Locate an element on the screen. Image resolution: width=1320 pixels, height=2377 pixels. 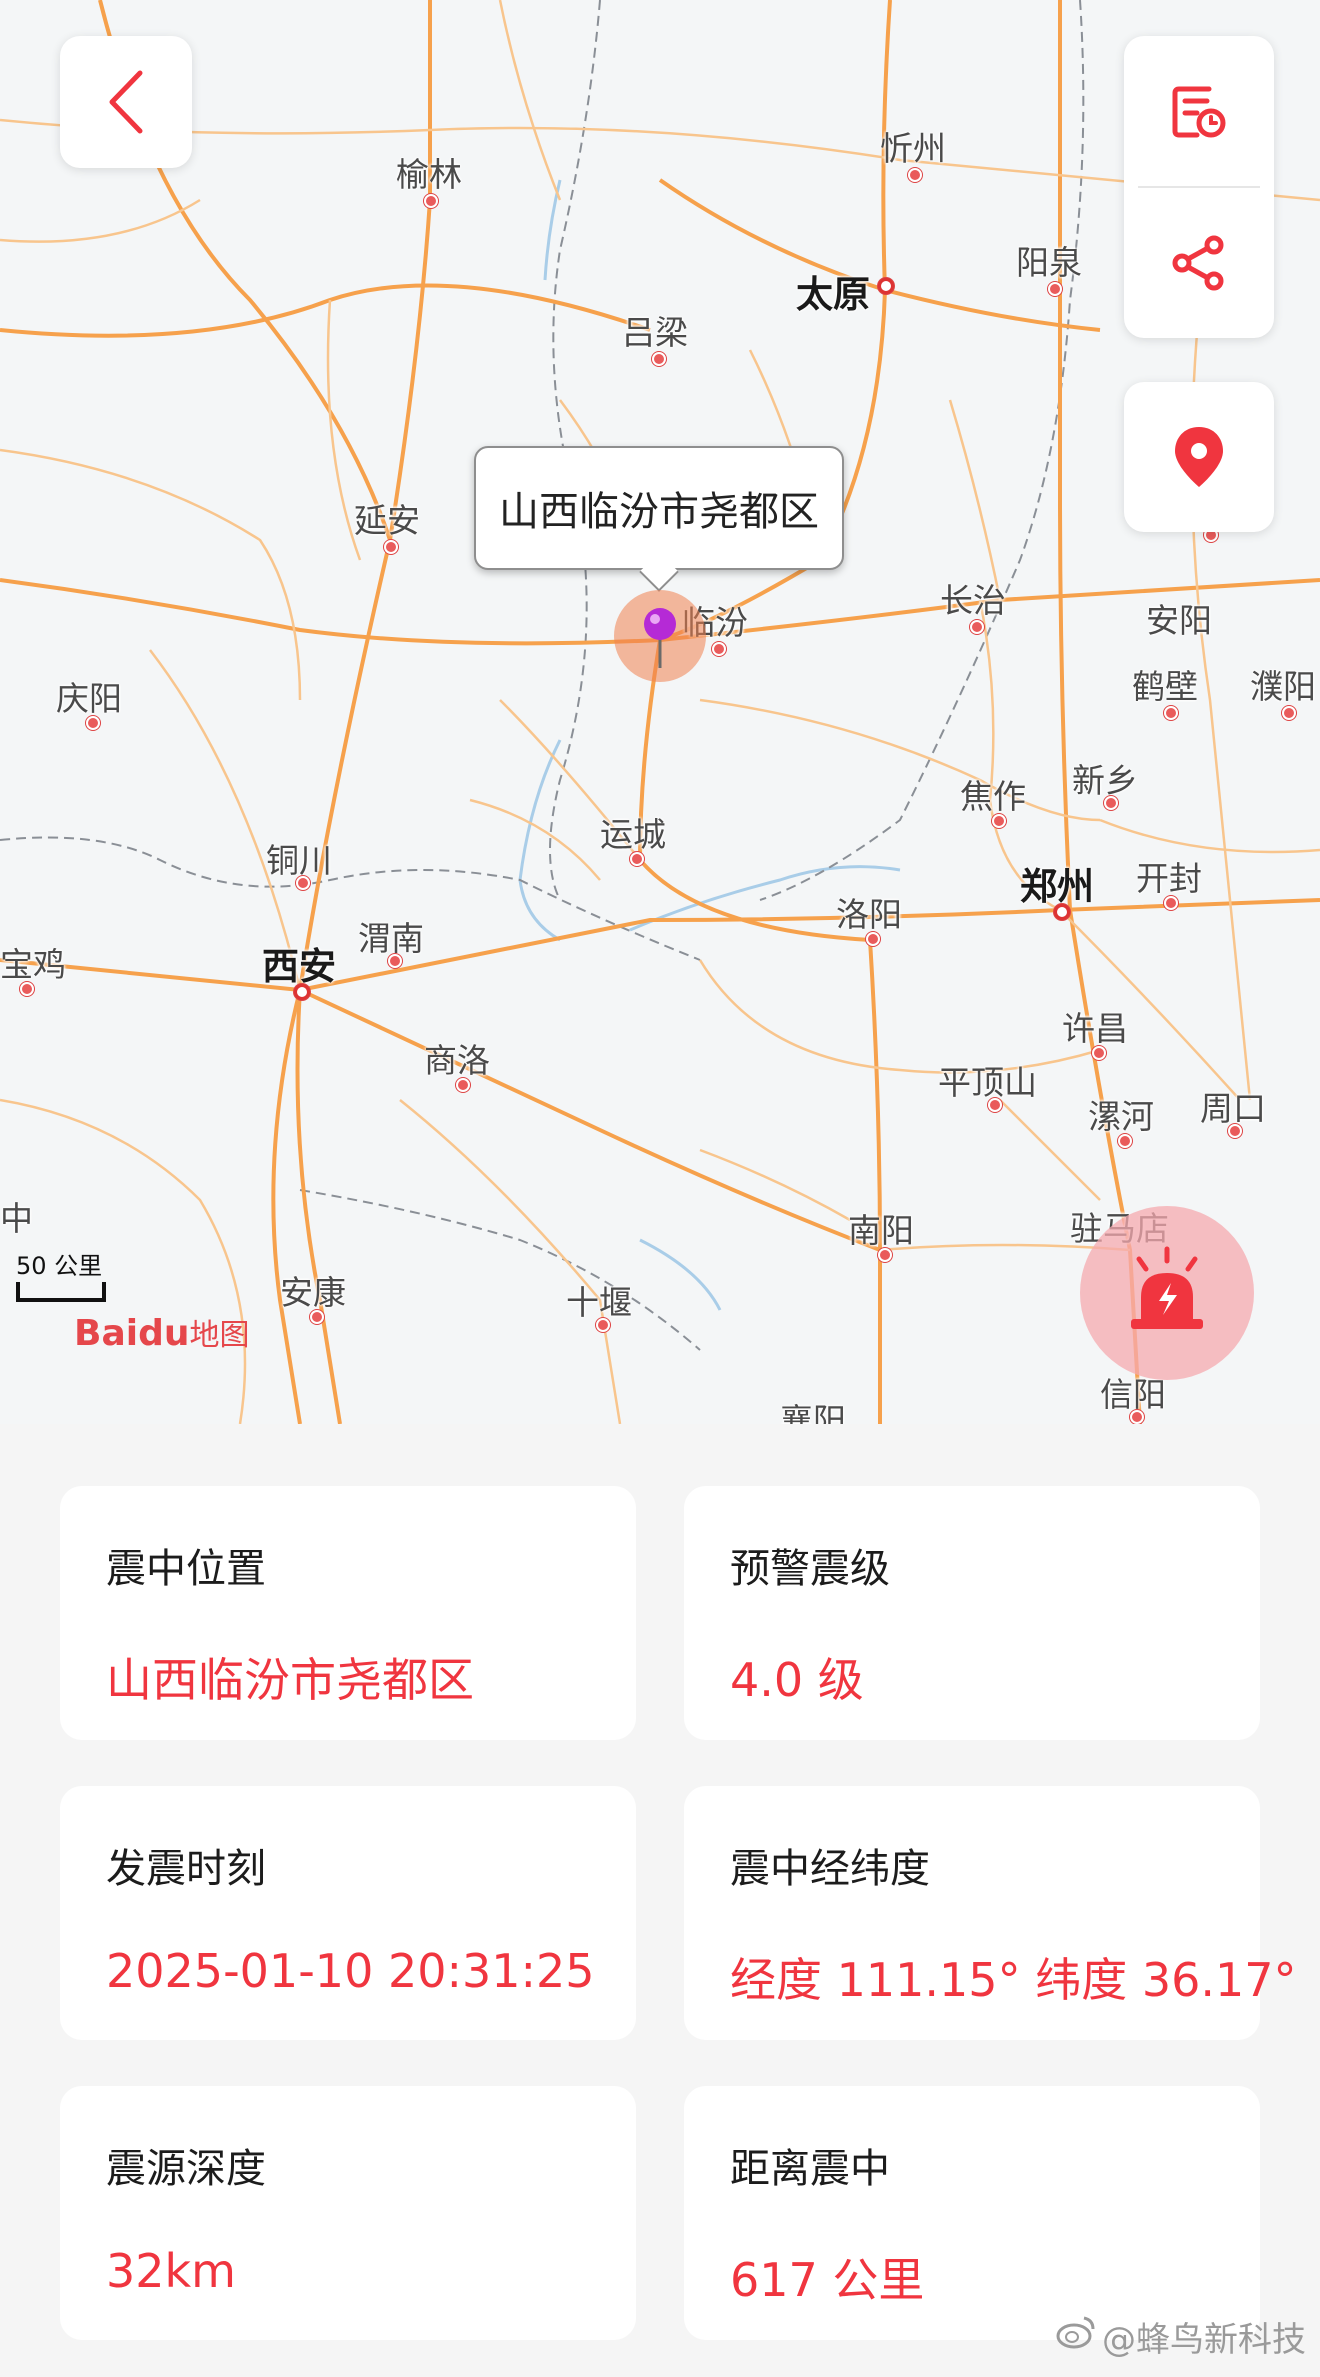
city-label: 南阳 is located at coordinates (881, 1230).